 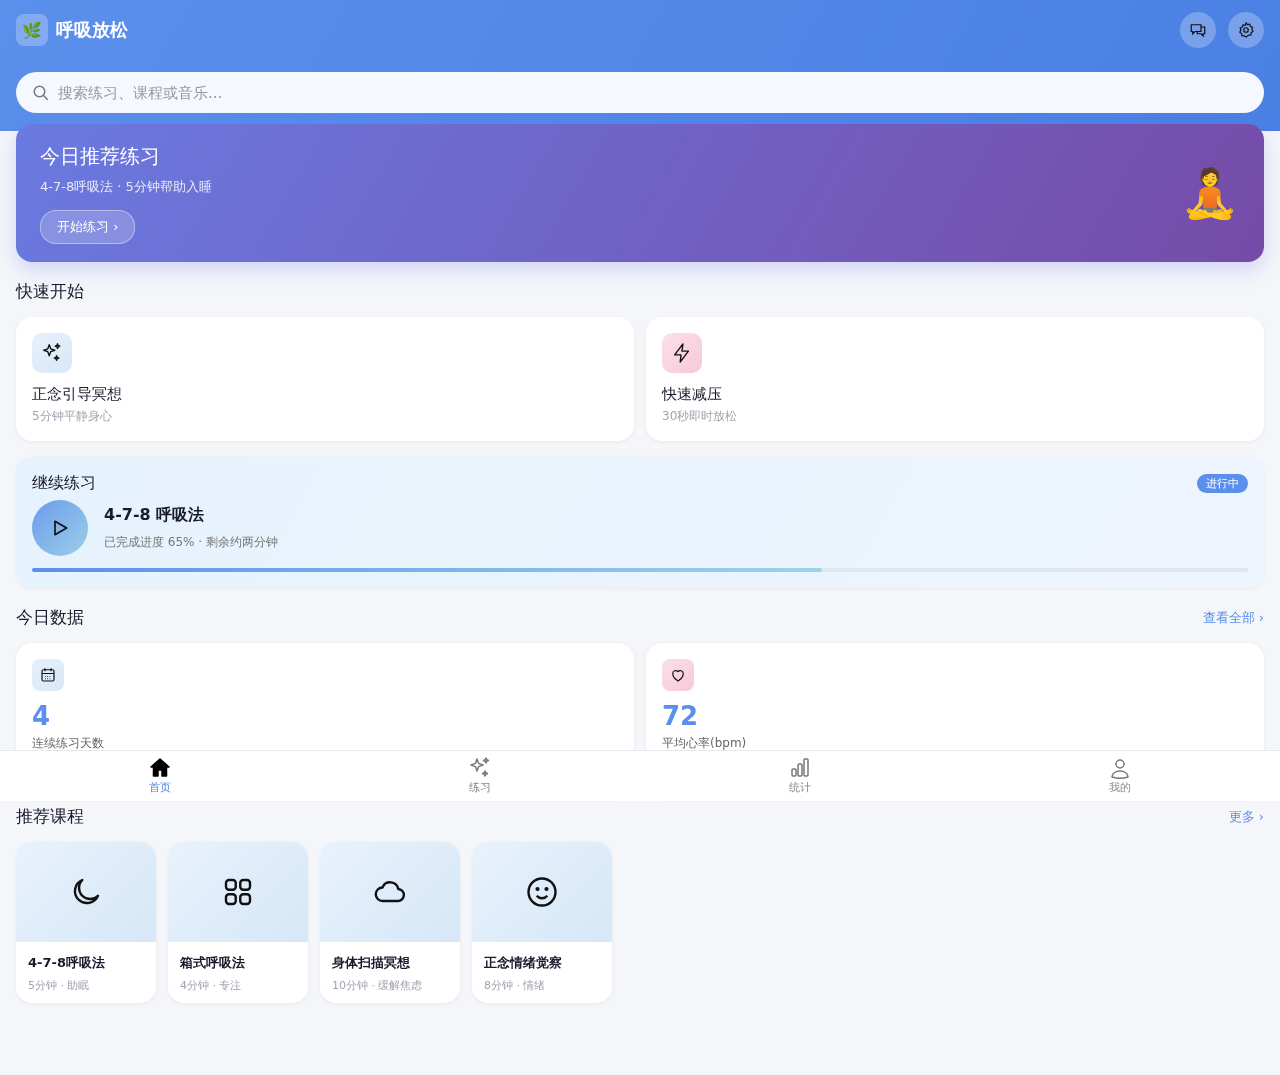 What do you see at coordinates (692, 394) in the screenshot?
I see `card-title: 快速减压` at bounding box center [692, 394].